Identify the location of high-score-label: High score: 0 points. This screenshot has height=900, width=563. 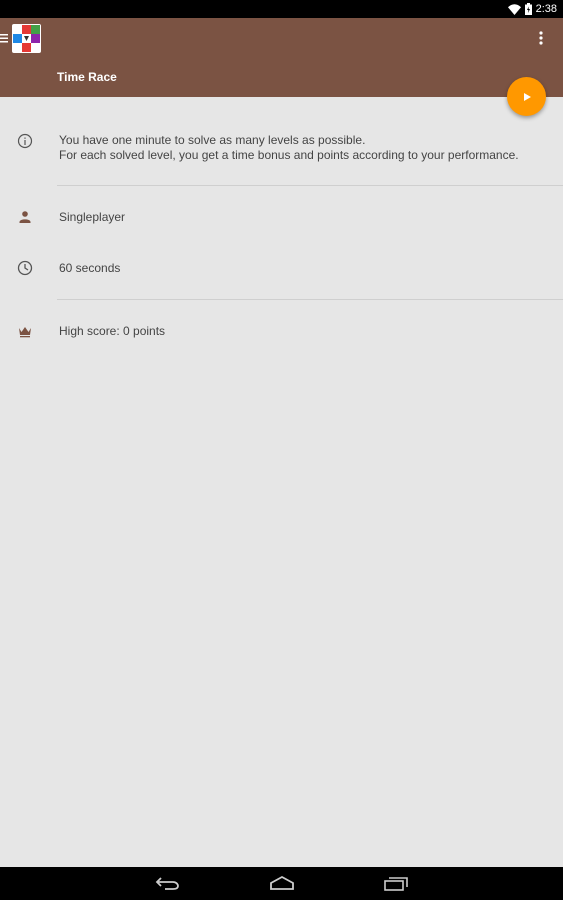
(112, 331).